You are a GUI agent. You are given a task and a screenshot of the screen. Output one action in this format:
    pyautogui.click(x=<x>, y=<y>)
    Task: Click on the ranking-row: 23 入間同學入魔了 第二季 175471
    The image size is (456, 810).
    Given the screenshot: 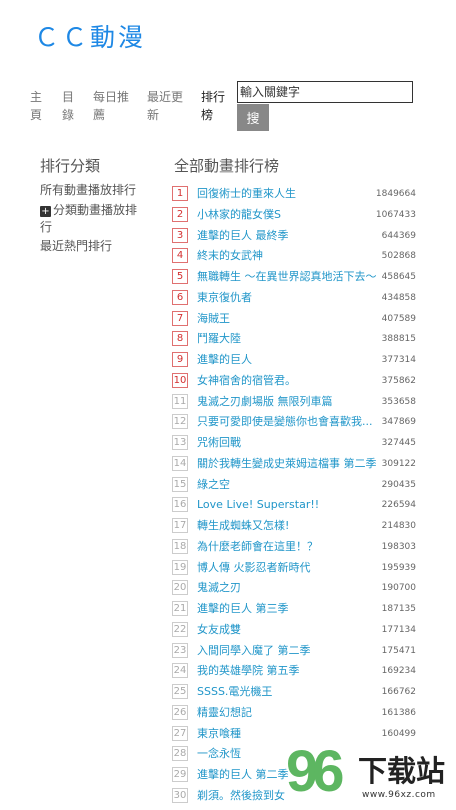 What is the action you would take?
    pyautogui.click(x=297, y=651)
    